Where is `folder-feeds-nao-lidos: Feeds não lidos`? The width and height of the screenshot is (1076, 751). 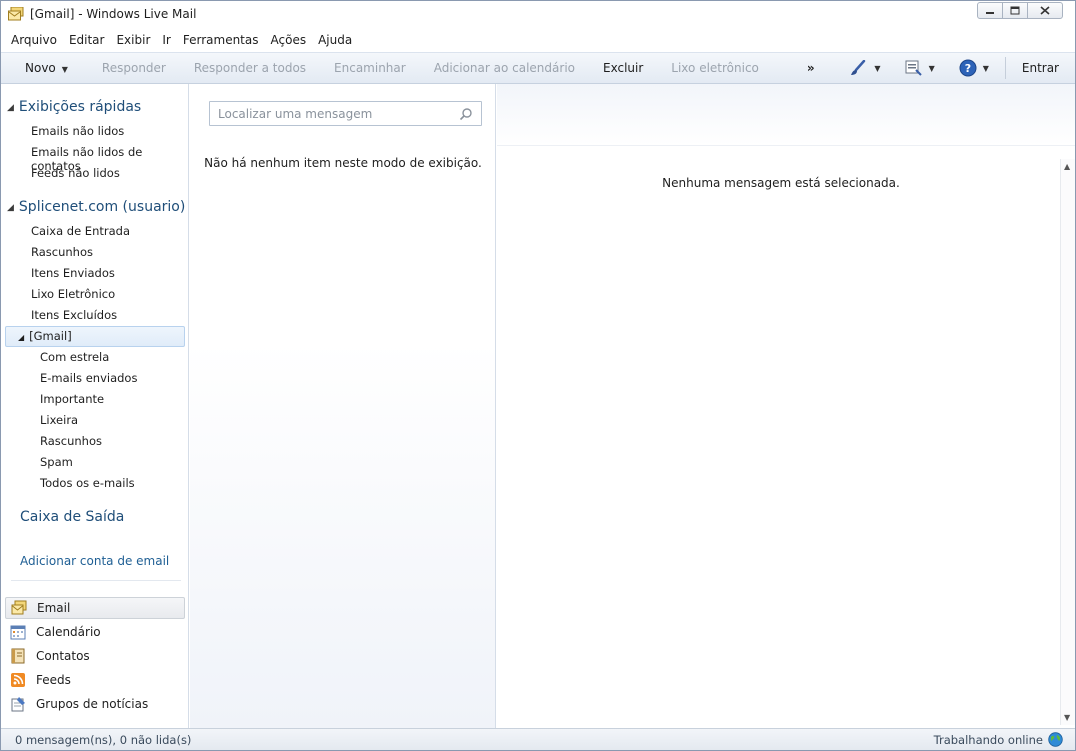
folder-feeds-nao-lidos: Feeds não lidos is located at coordinates (75, 173).